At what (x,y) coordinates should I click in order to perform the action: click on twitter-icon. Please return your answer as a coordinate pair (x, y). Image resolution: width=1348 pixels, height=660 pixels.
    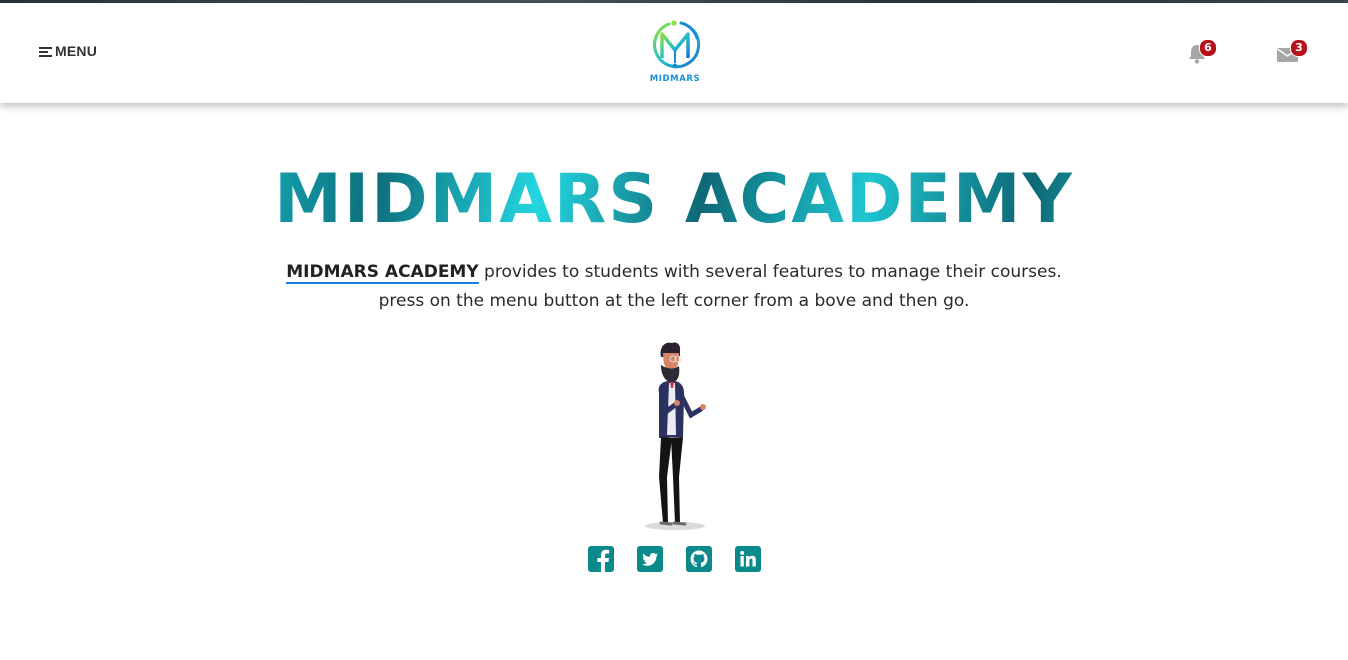
    Looking at the image, I should click on (650, 559).